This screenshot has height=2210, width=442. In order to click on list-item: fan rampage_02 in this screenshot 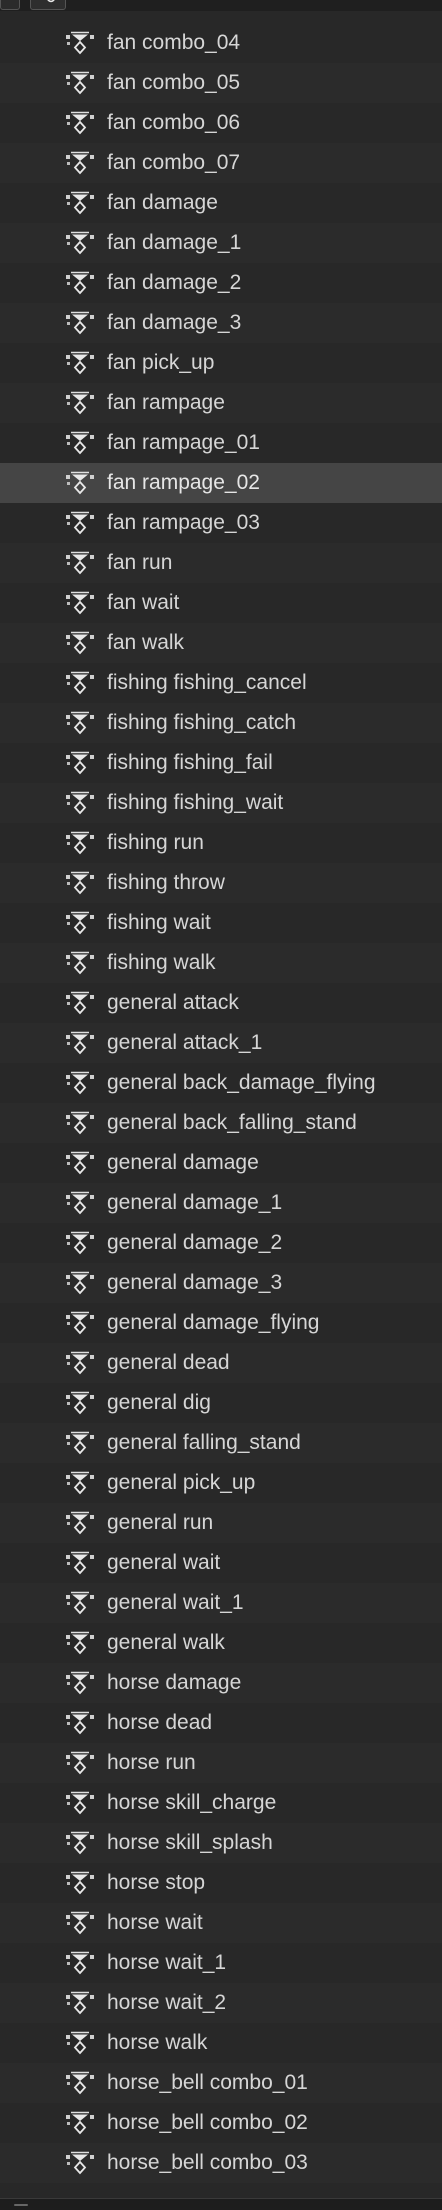, I will do `click(221, 483)`.